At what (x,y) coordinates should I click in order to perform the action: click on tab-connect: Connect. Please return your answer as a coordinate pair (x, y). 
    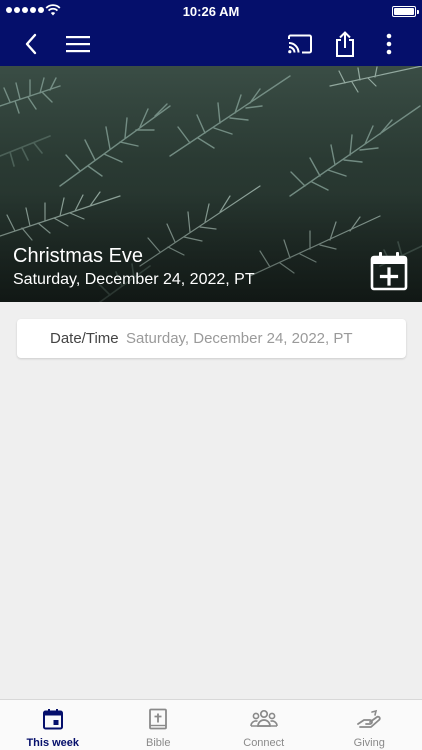
    Looking at the image, I should click on (264, 725).